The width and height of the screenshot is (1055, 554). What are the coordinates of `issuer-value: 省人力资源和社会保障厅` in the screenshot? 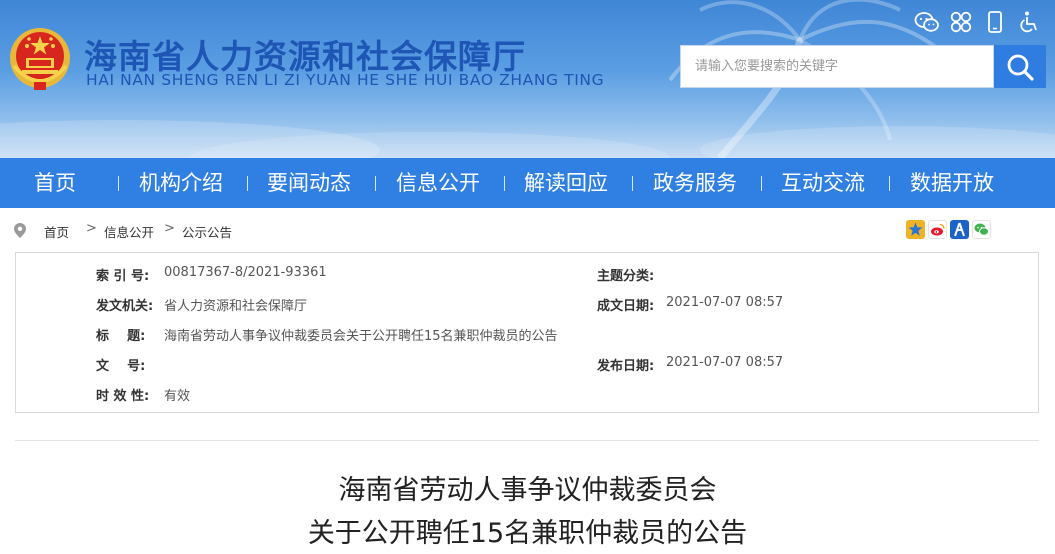 It's located at (236, 306).